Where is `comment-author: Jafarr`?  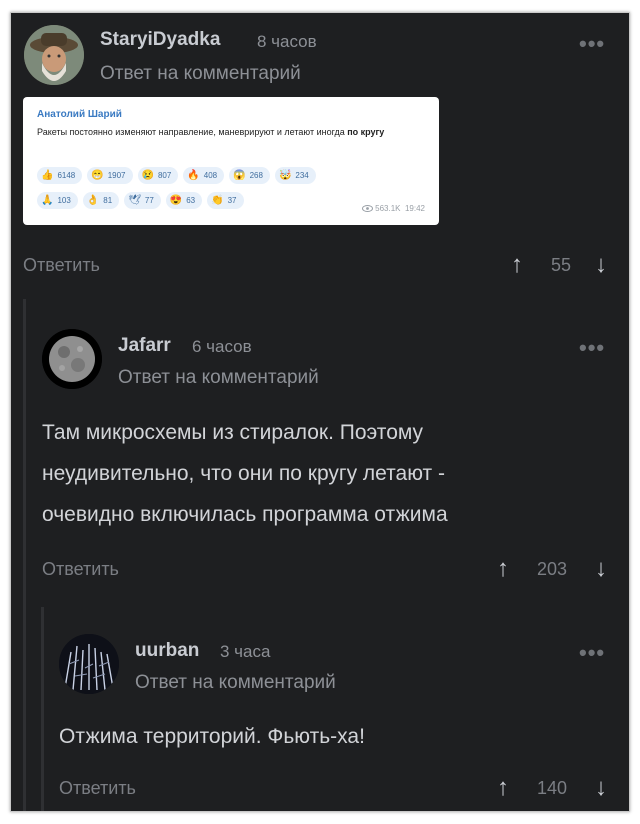 comment-author: Jafarr is located at coordinates (144, 346).